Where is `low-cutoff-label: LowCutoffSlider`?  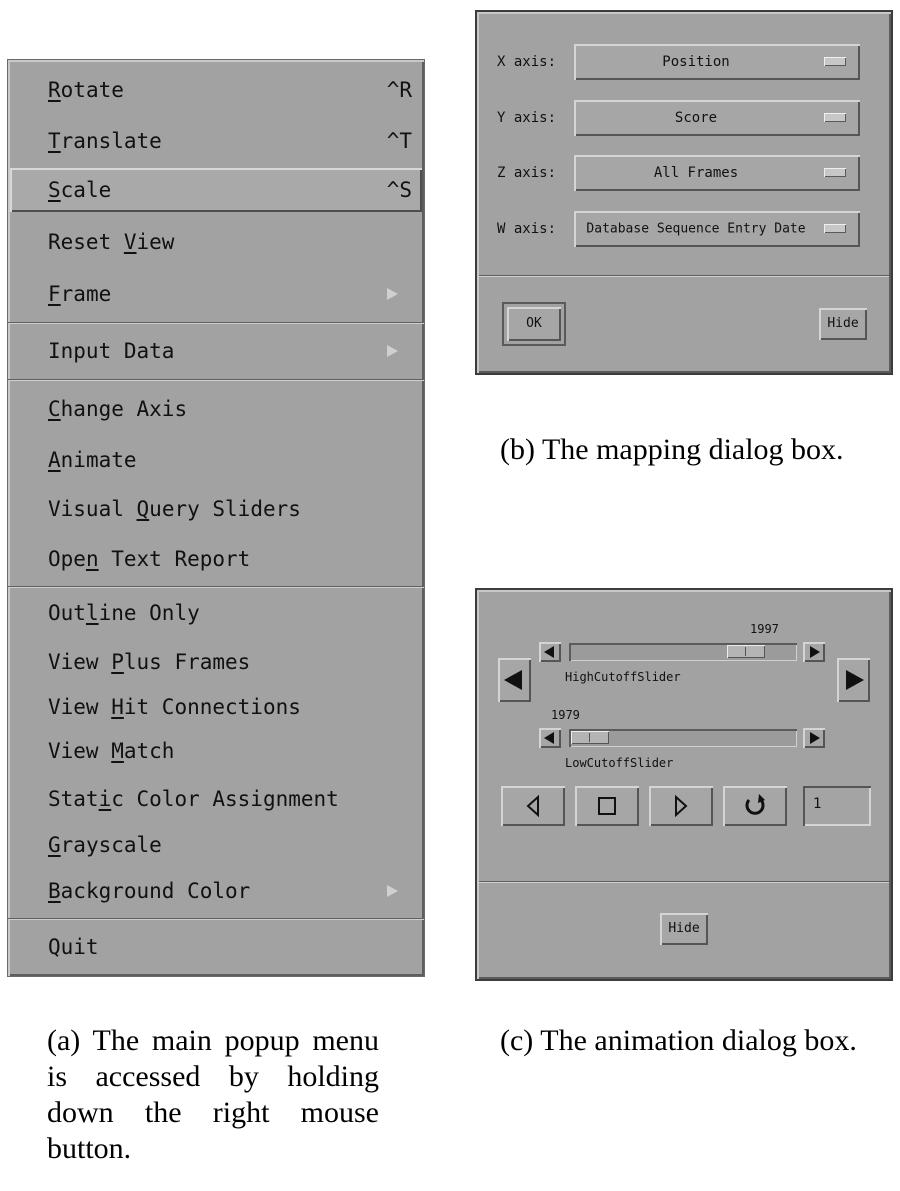 low-cutoff-label: LowCutoffSlider is located at coordinates (619, 763).